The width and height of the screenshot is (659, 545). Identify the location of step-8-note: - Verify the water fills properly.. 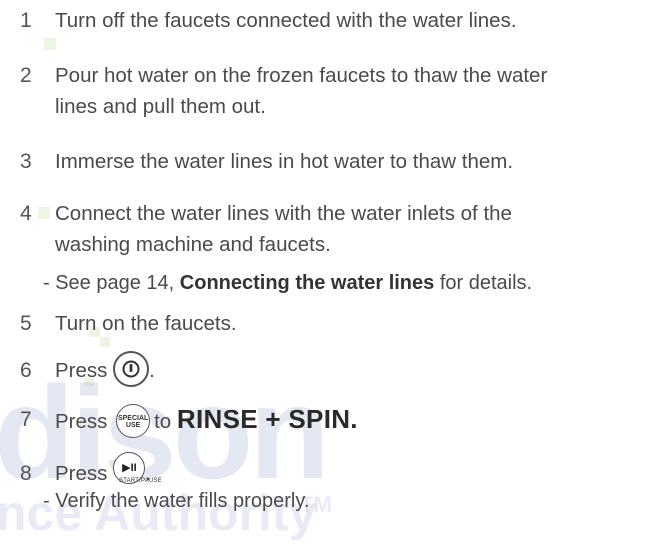
(176, 501).